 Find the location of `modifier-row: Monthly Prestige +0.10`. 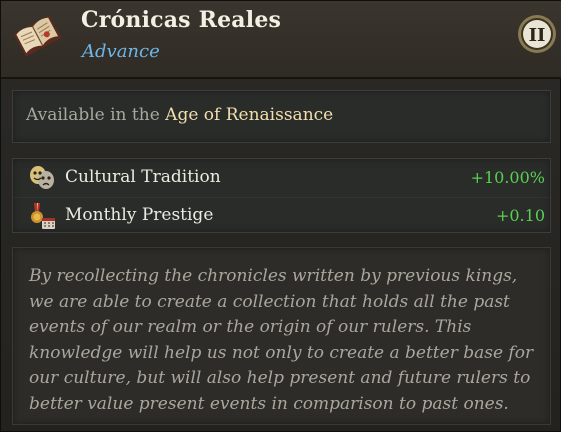

modifier-row: Monthly Prestige +0.10 is located at coordinates (281, 215).